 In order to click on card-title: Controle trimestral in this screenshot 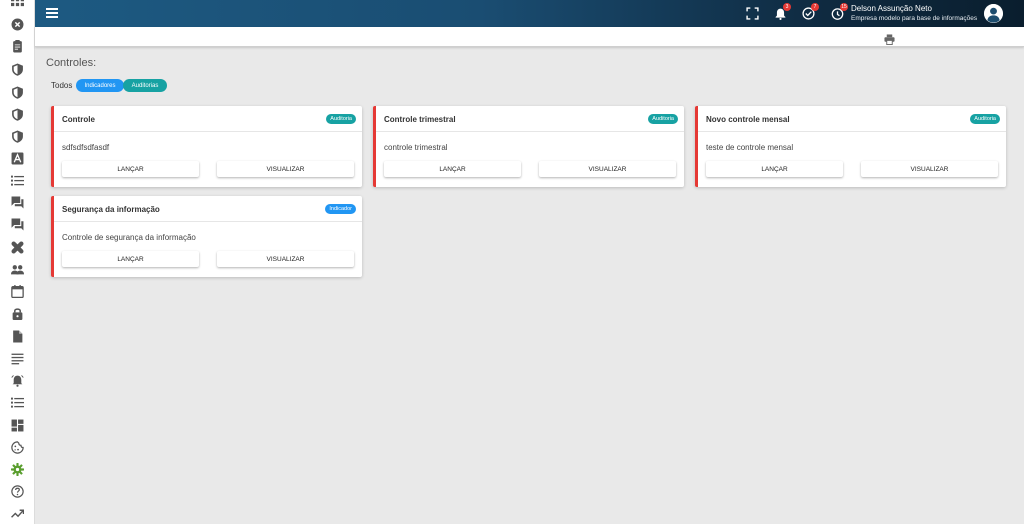, I will do `click(420, 119)`.